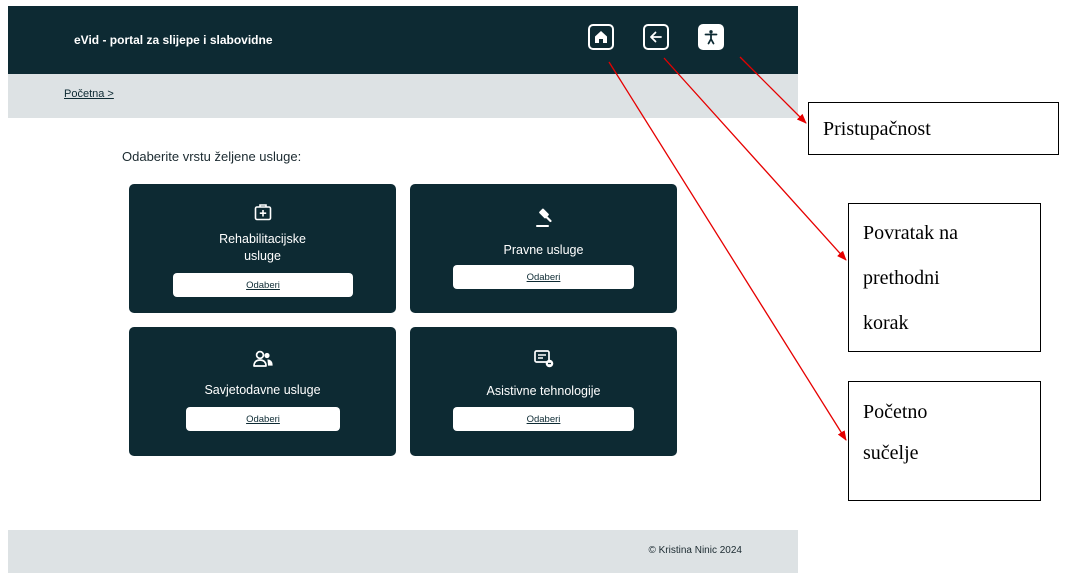 The height and width of the screenshot is (573, 1069). I want to click on accessibility-callout: Pristupačnost, so click(933, 128).